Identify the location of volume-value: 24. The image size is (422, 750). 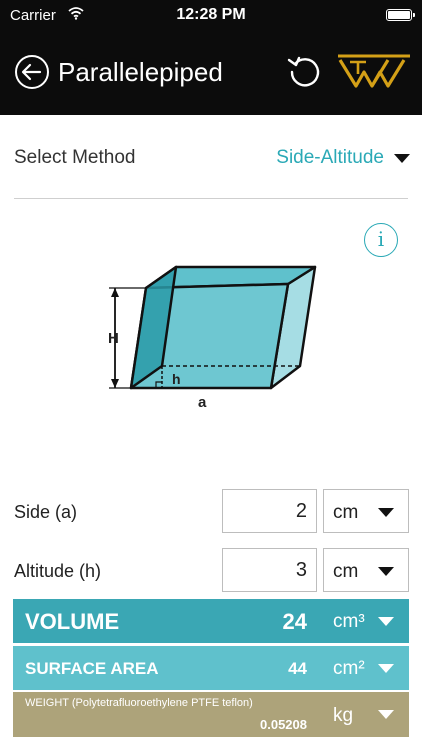
(294, 621).